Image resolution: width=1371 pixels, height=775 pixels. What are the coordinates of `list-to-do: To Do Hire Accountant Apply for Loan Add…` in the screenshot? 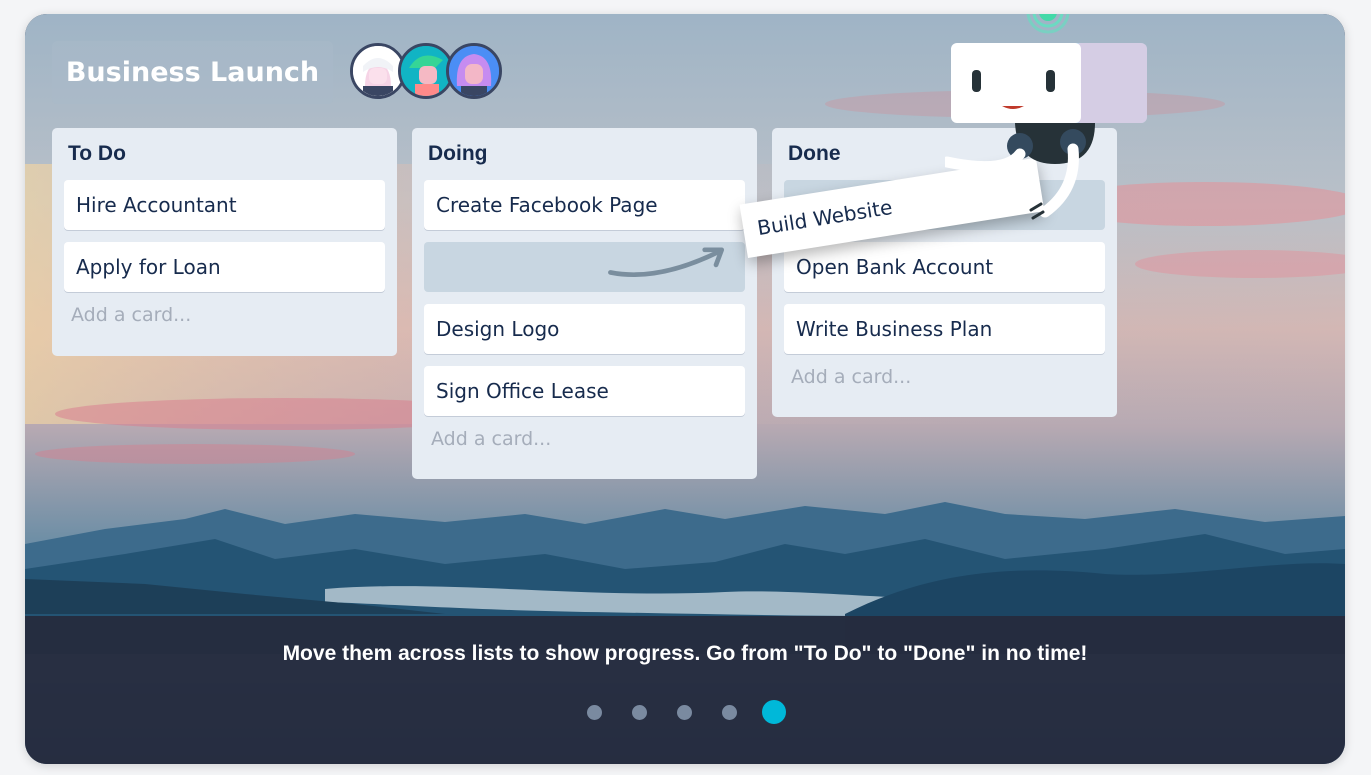 It's located at (224, 242).